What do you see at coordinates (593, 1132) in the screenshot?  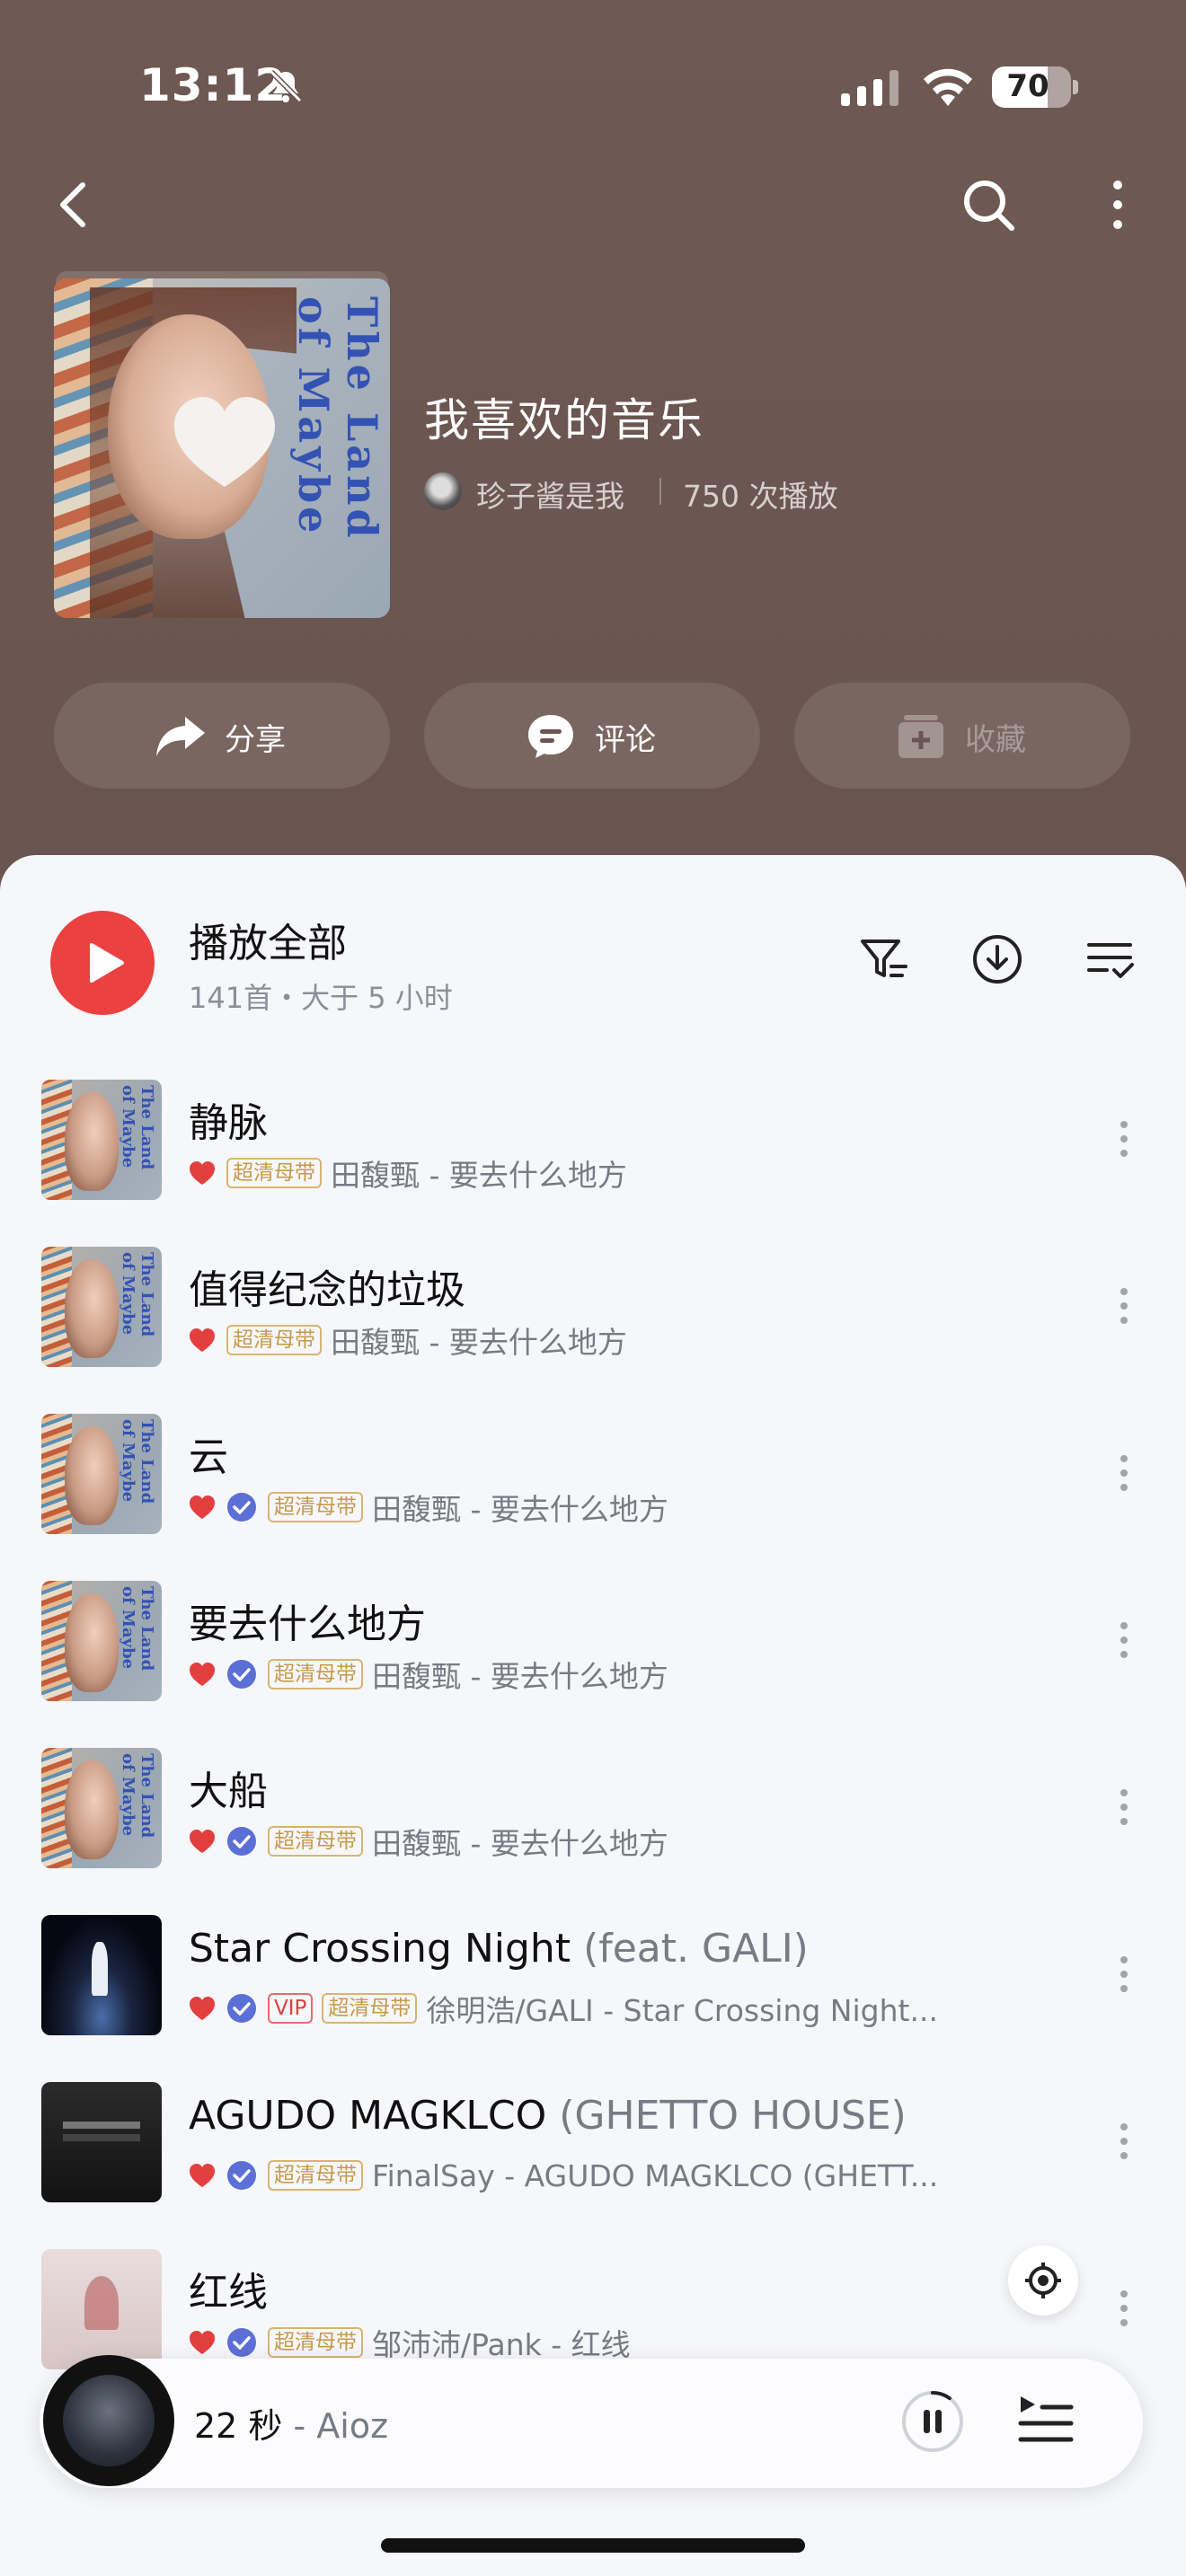 I see `track-row: The Land of Maybe 静脉 超清母带 田馥甄 - 要去什么地方` at bounding box center [593, 1132].